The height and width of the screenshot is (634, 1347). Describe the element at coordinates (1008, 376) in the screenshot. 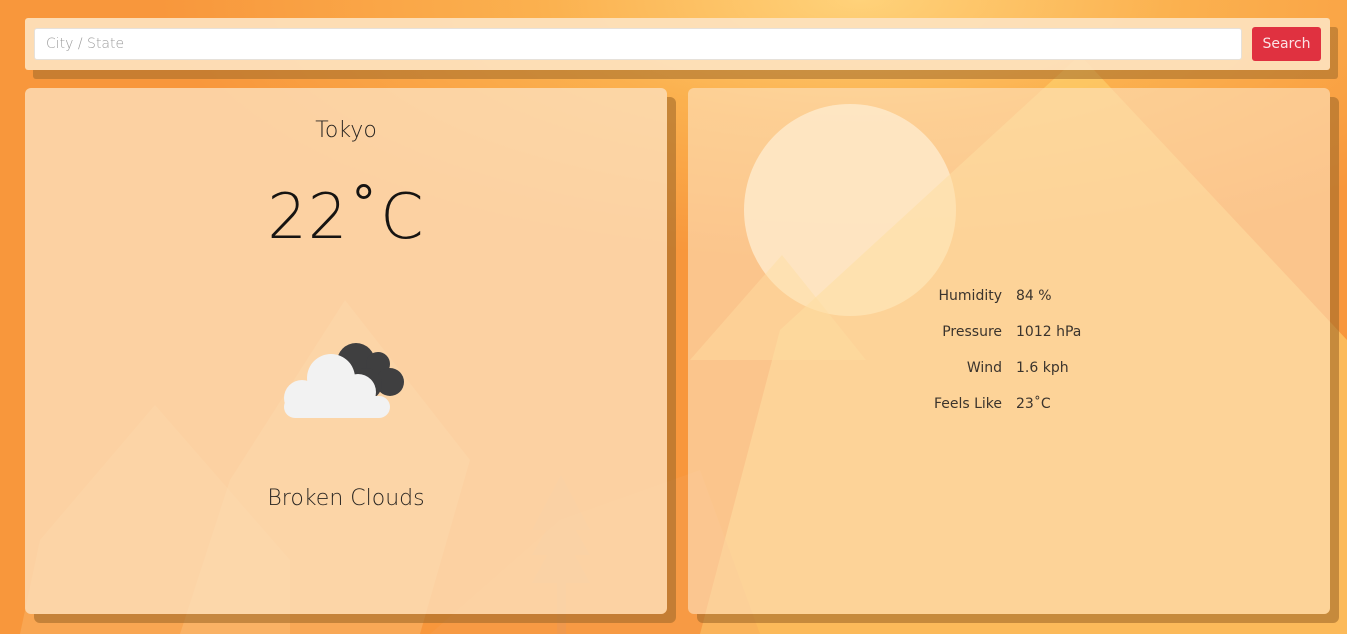

I see `stat-row-wind: Wind 1.6 kph` at that location.